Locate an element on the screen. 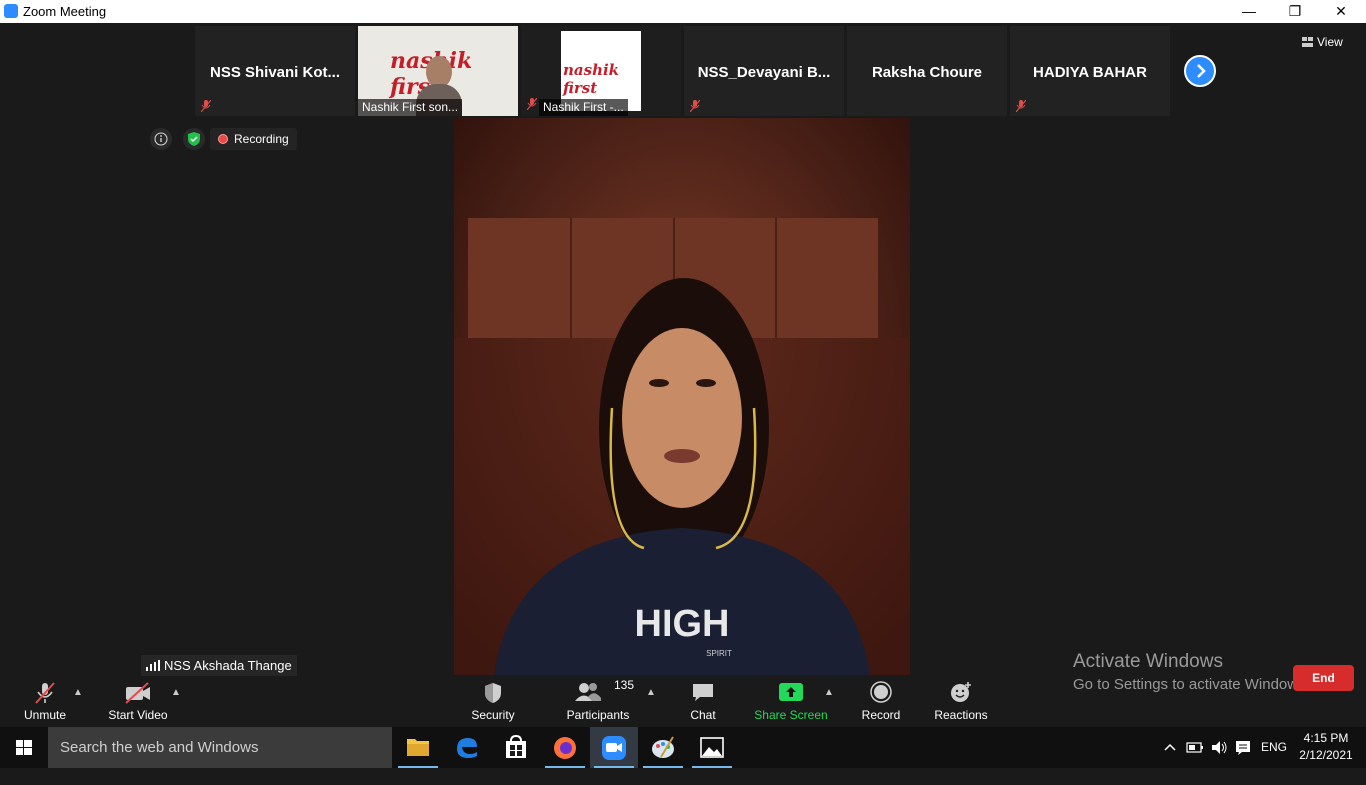 The width and height of the screenshot is (1366, 785). action-center-button is located at coordinates (1243, 747).